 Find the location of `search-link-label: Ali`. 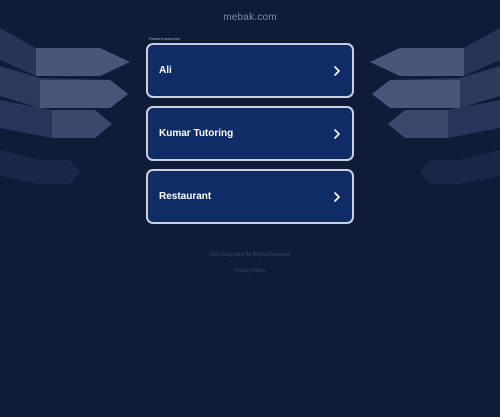

search-link-label: Ali is located at coordinates (165, 70).